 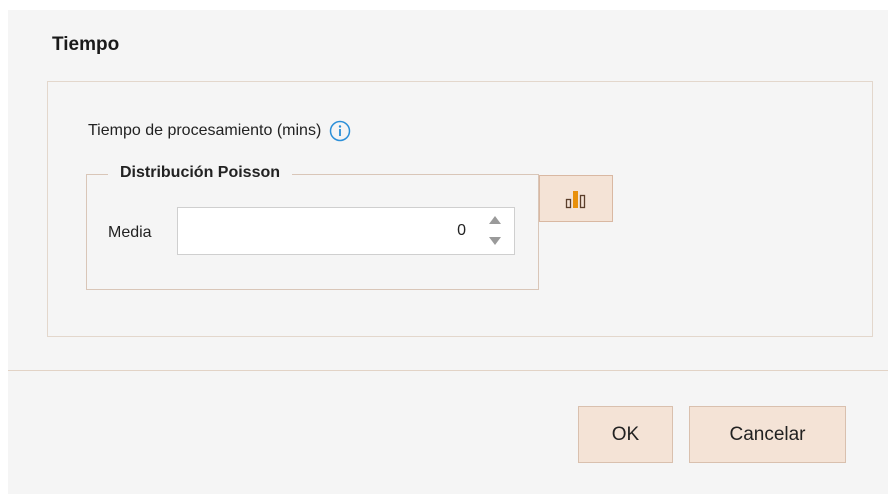 I want to click on show-distribution-chart-button, so click(x=576, y=198).